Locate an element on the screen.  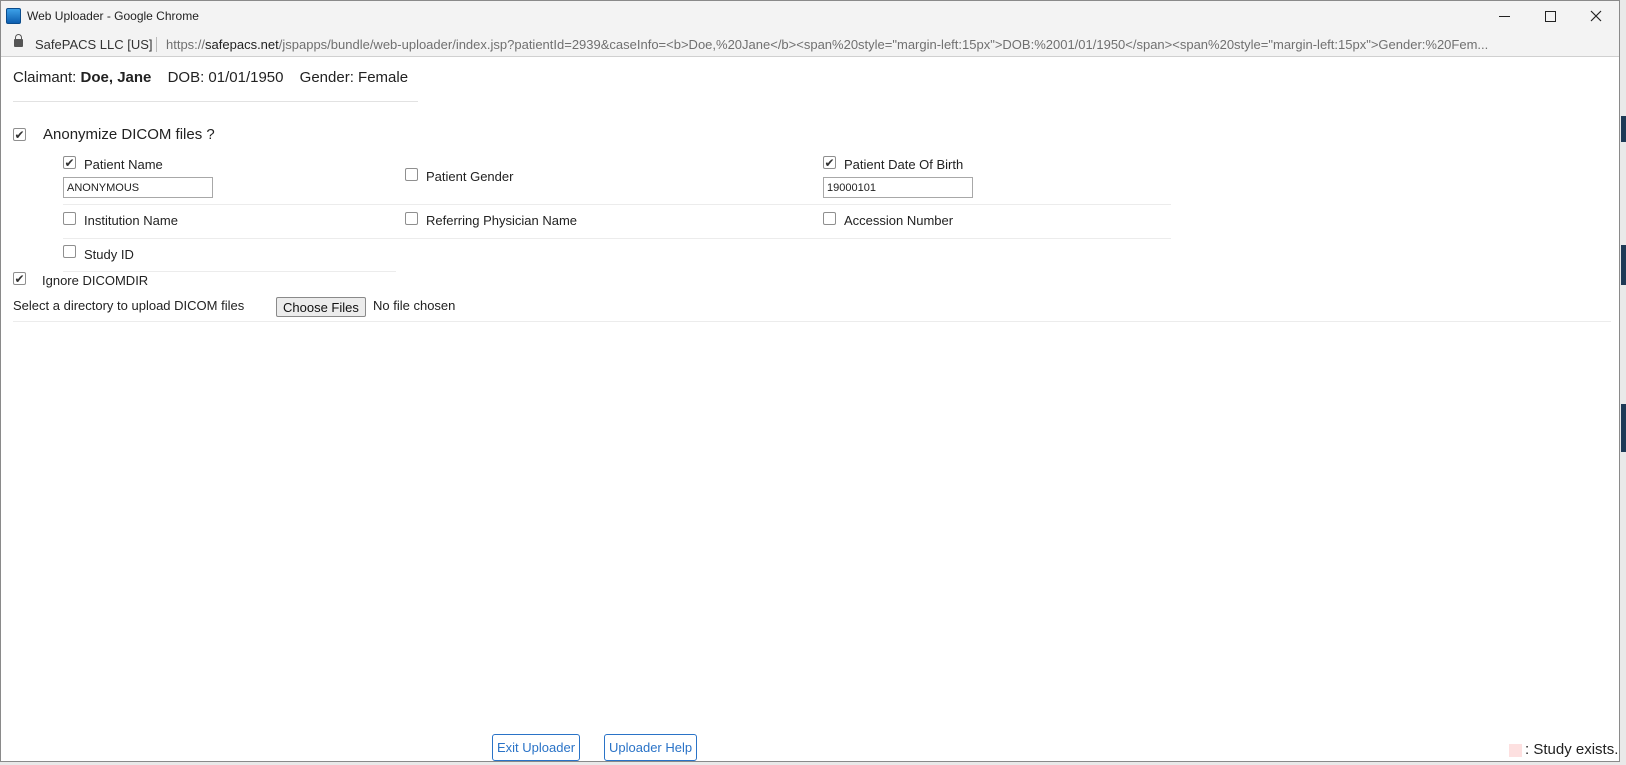
claimant-divider is located at coordinates (215, 101).